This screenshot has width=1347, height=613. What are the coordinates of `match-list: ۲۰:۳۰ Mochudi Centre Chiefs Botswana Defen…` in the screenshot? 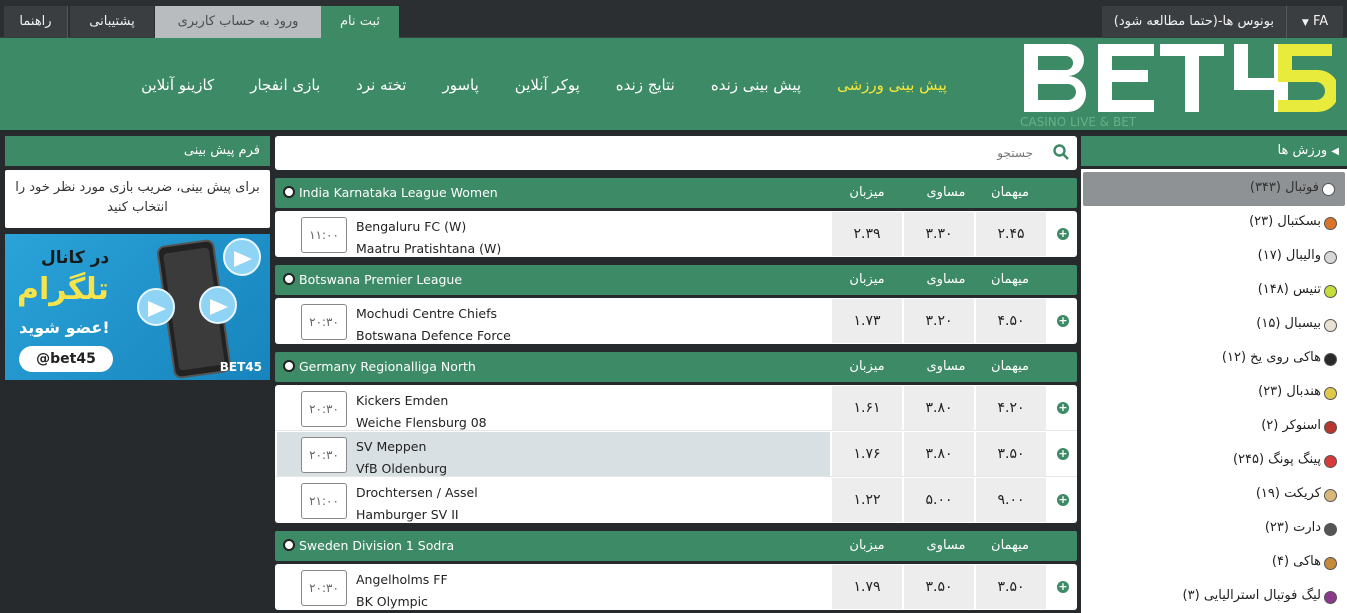 It's located at (676, 321).